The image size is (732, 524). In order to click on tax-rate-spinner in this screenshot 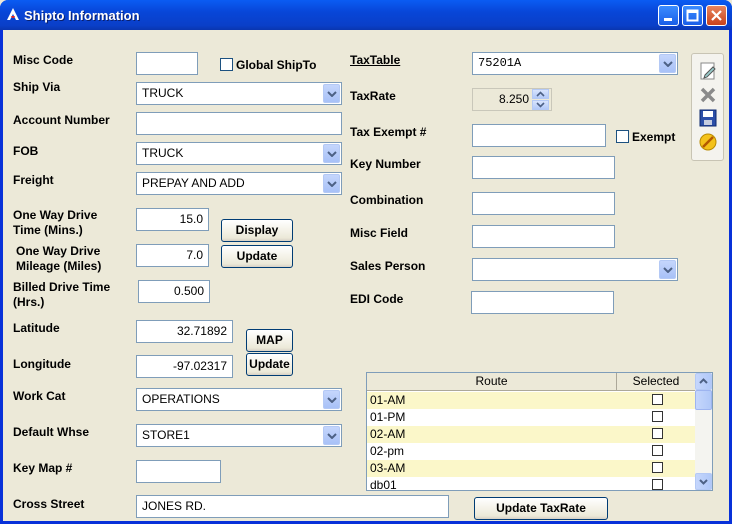, I will do `click(541, 99)`.